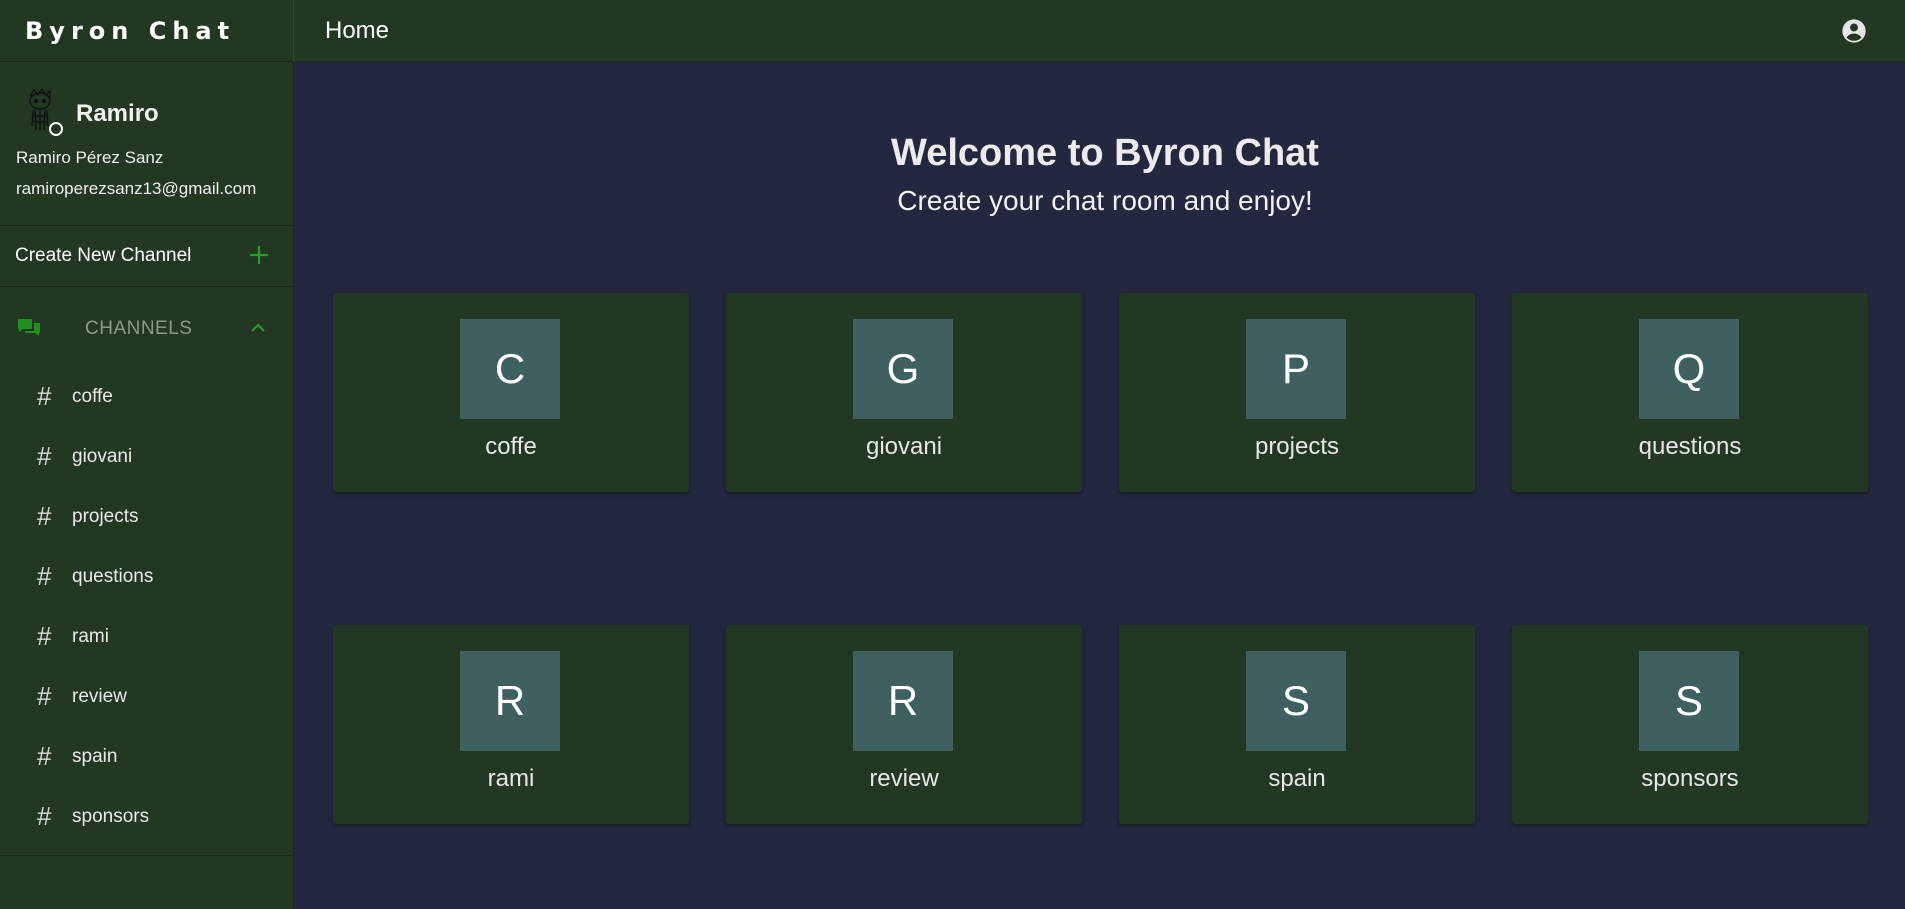 The width and height of the screenshot is (1905, 909). Describe the element at coordinates (111, 816) in the screenshot. I see `channel-label: sponsors` at that location.